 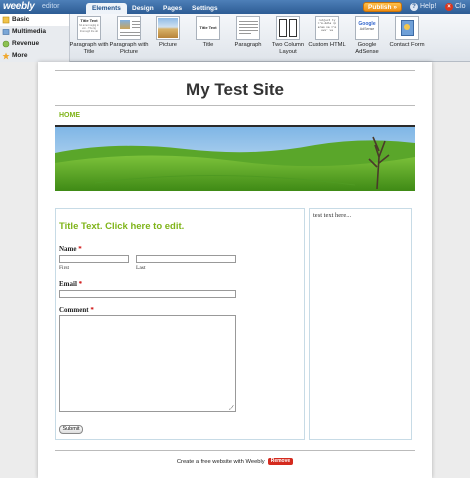 I want to click on element-title: Title Text Title, so click(x=208, y=32).